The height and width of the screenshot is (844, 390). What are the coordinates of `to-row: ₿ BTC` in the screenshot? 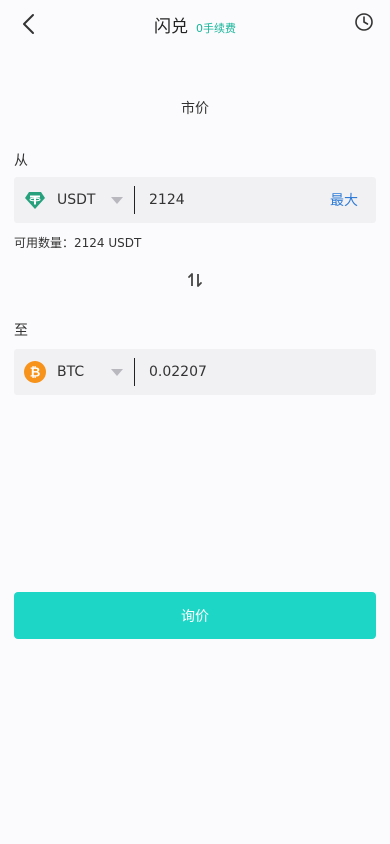 It's located at (195, 372).